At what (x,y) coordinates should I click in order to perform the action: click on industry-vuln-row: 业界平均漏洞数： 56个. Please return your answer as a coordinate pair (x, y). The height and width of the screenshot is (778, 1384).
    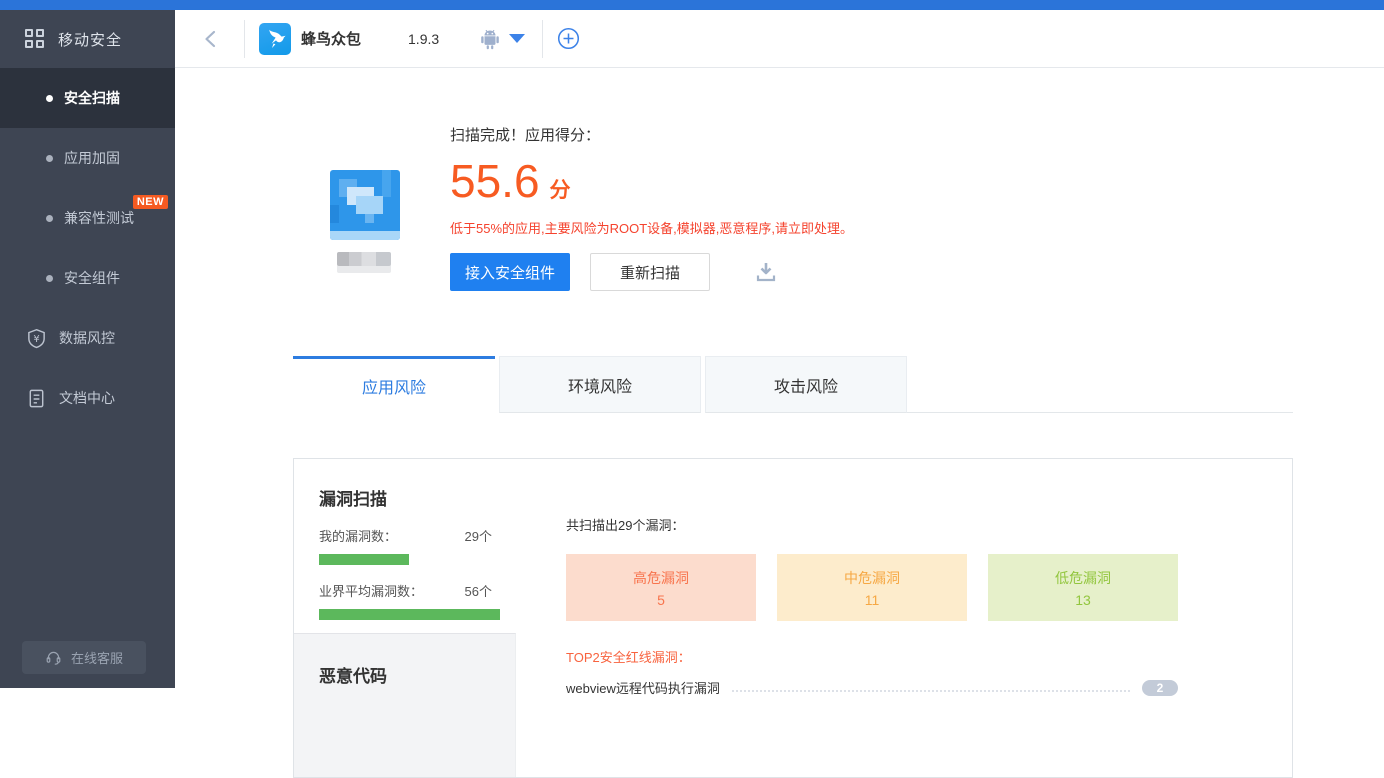
    Looking at the image, I should click on (405, 590).